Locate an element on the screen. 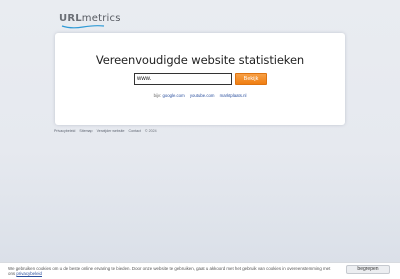  footer-copyright: © 2024 is located at coordinates (150, 131).